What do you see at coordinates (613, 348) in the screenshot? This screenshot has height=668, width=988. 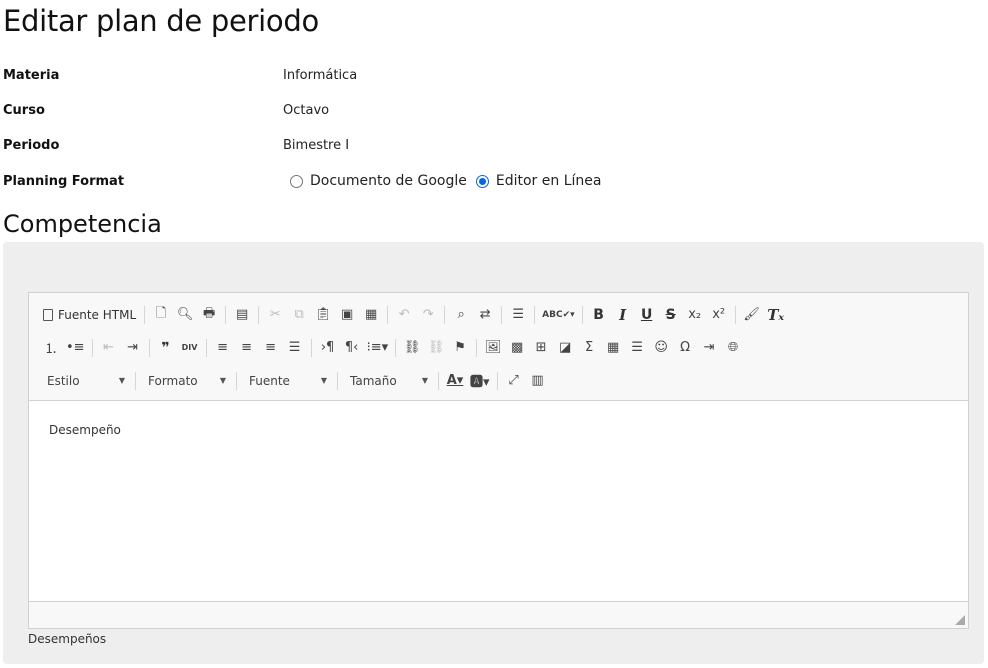 I see `table-icon: ▦` at bounding box center [613, 348].